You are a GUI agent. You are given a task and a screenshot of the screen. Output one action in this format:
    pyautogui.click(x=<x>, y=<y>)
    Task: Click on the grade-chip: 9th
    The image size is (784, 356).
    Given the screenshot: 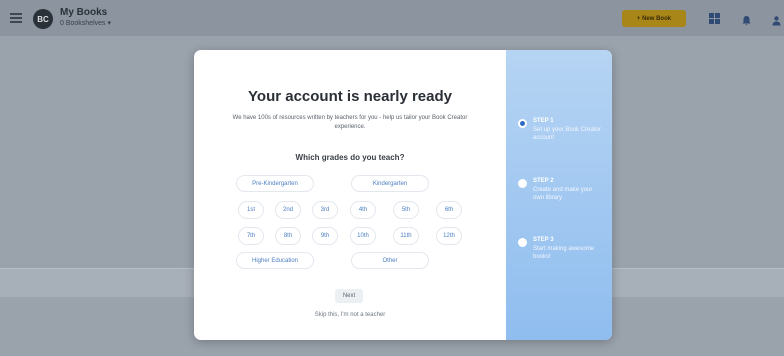 What is the action you would take?
    pyautogui.click(x=325, y=236)
    